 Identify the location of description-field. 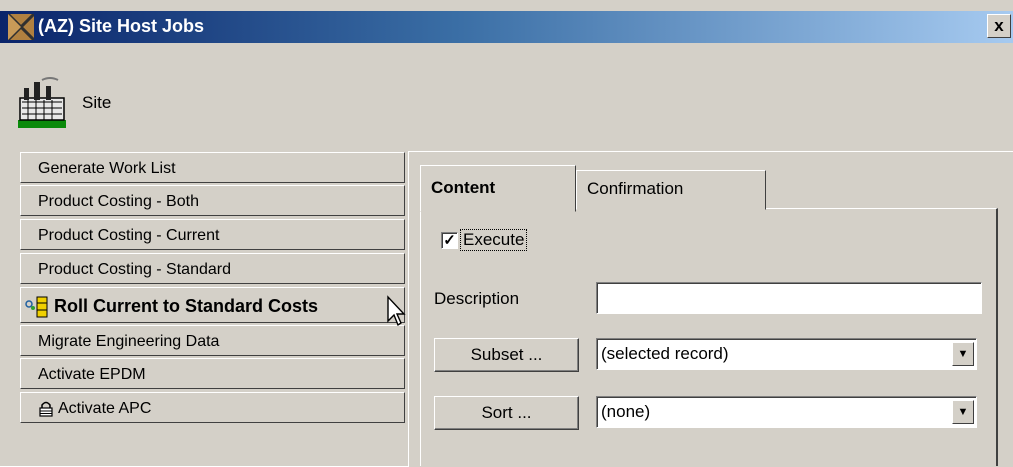
(789, 298).